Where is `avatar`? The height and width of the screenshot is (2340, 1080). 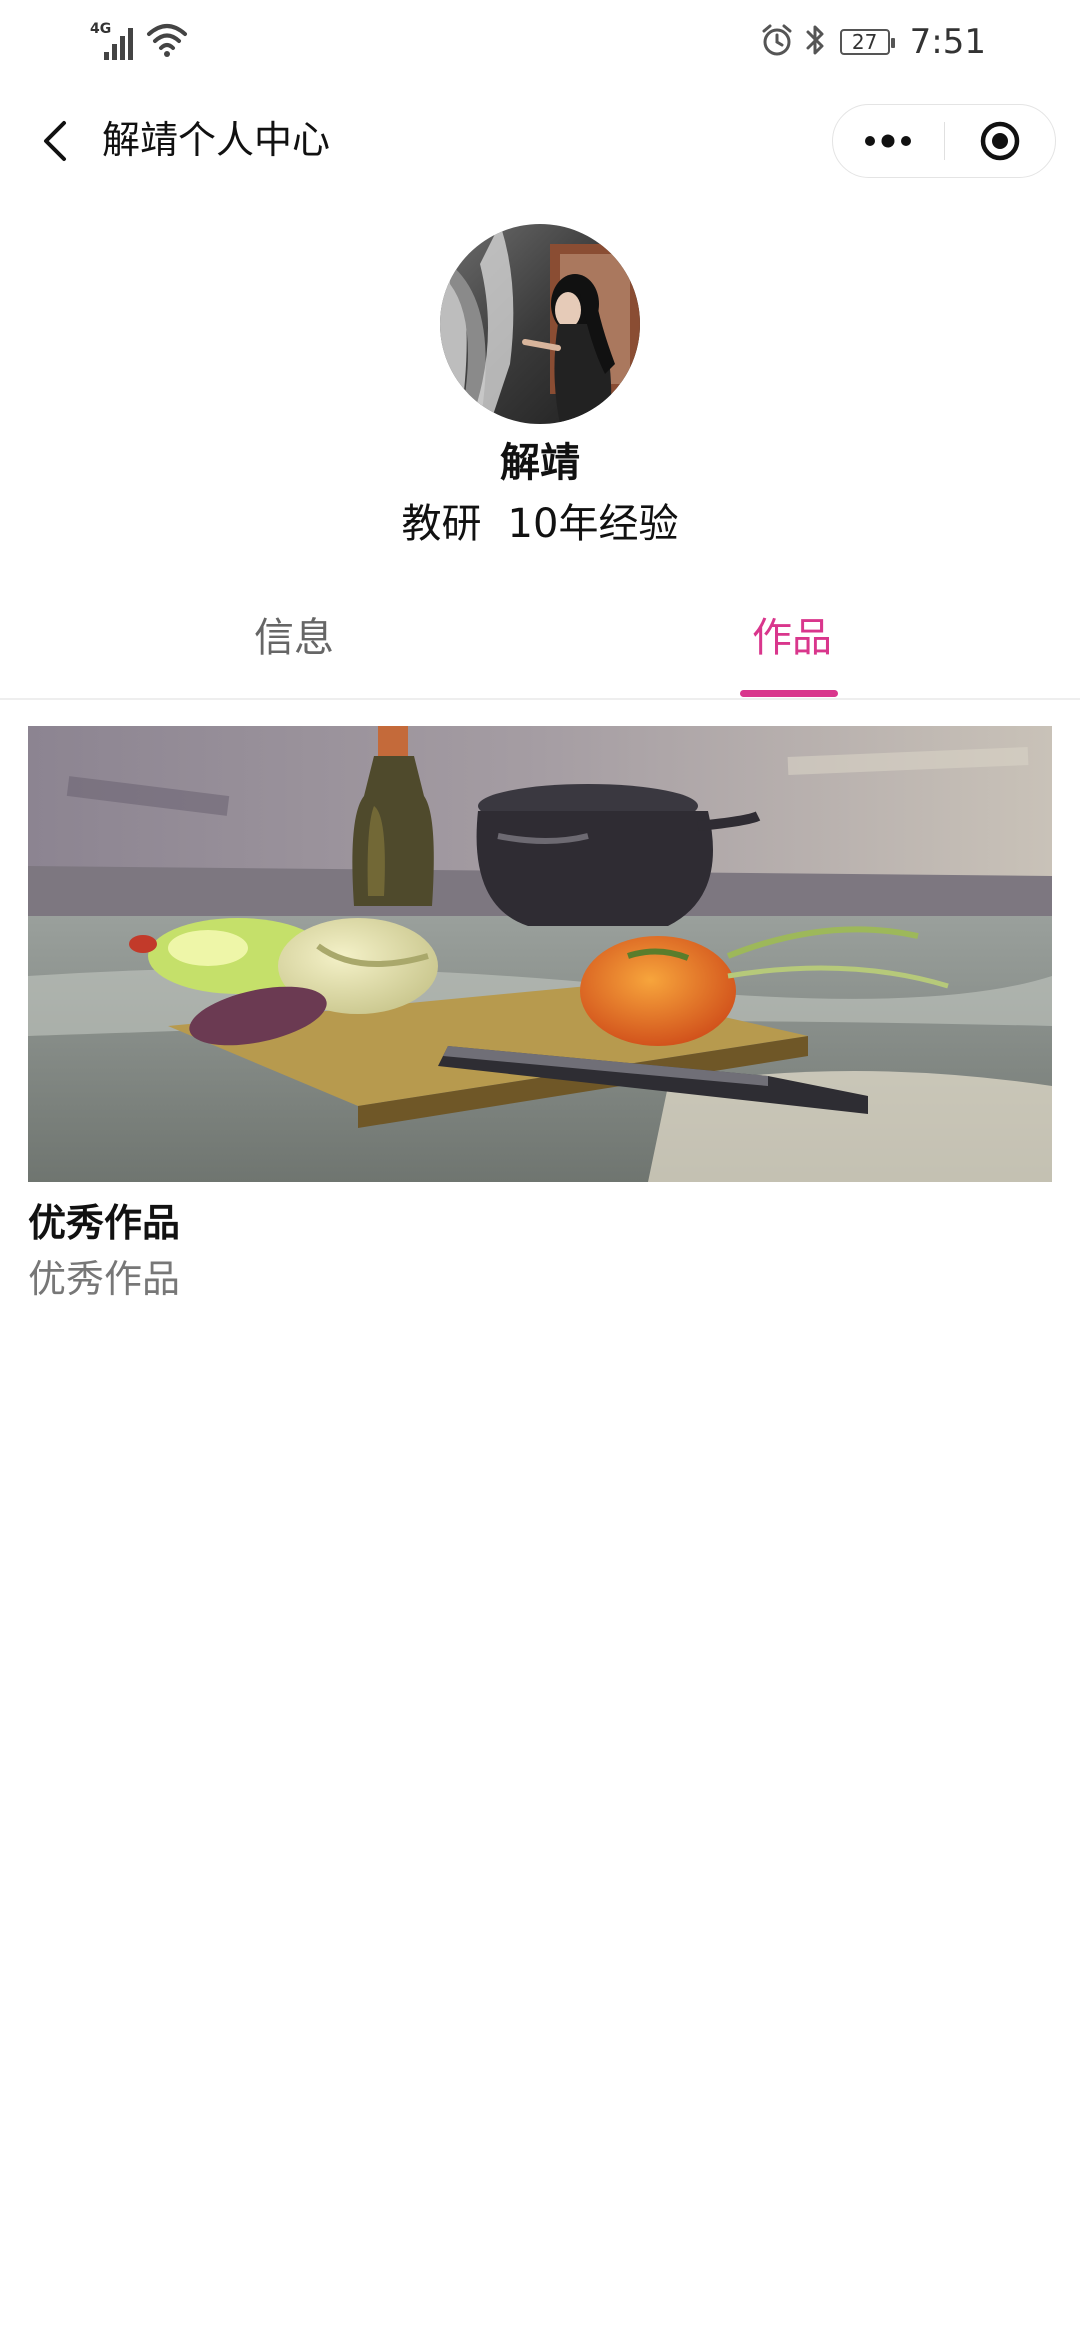 avatar is located at coordinates (540, 324).